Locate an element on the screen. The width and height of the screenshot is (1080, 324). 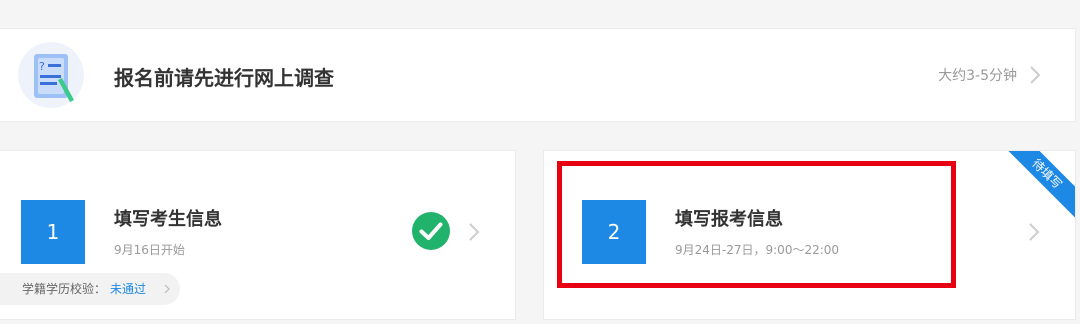
step-number: 2 is located at coordinates (614, 232).